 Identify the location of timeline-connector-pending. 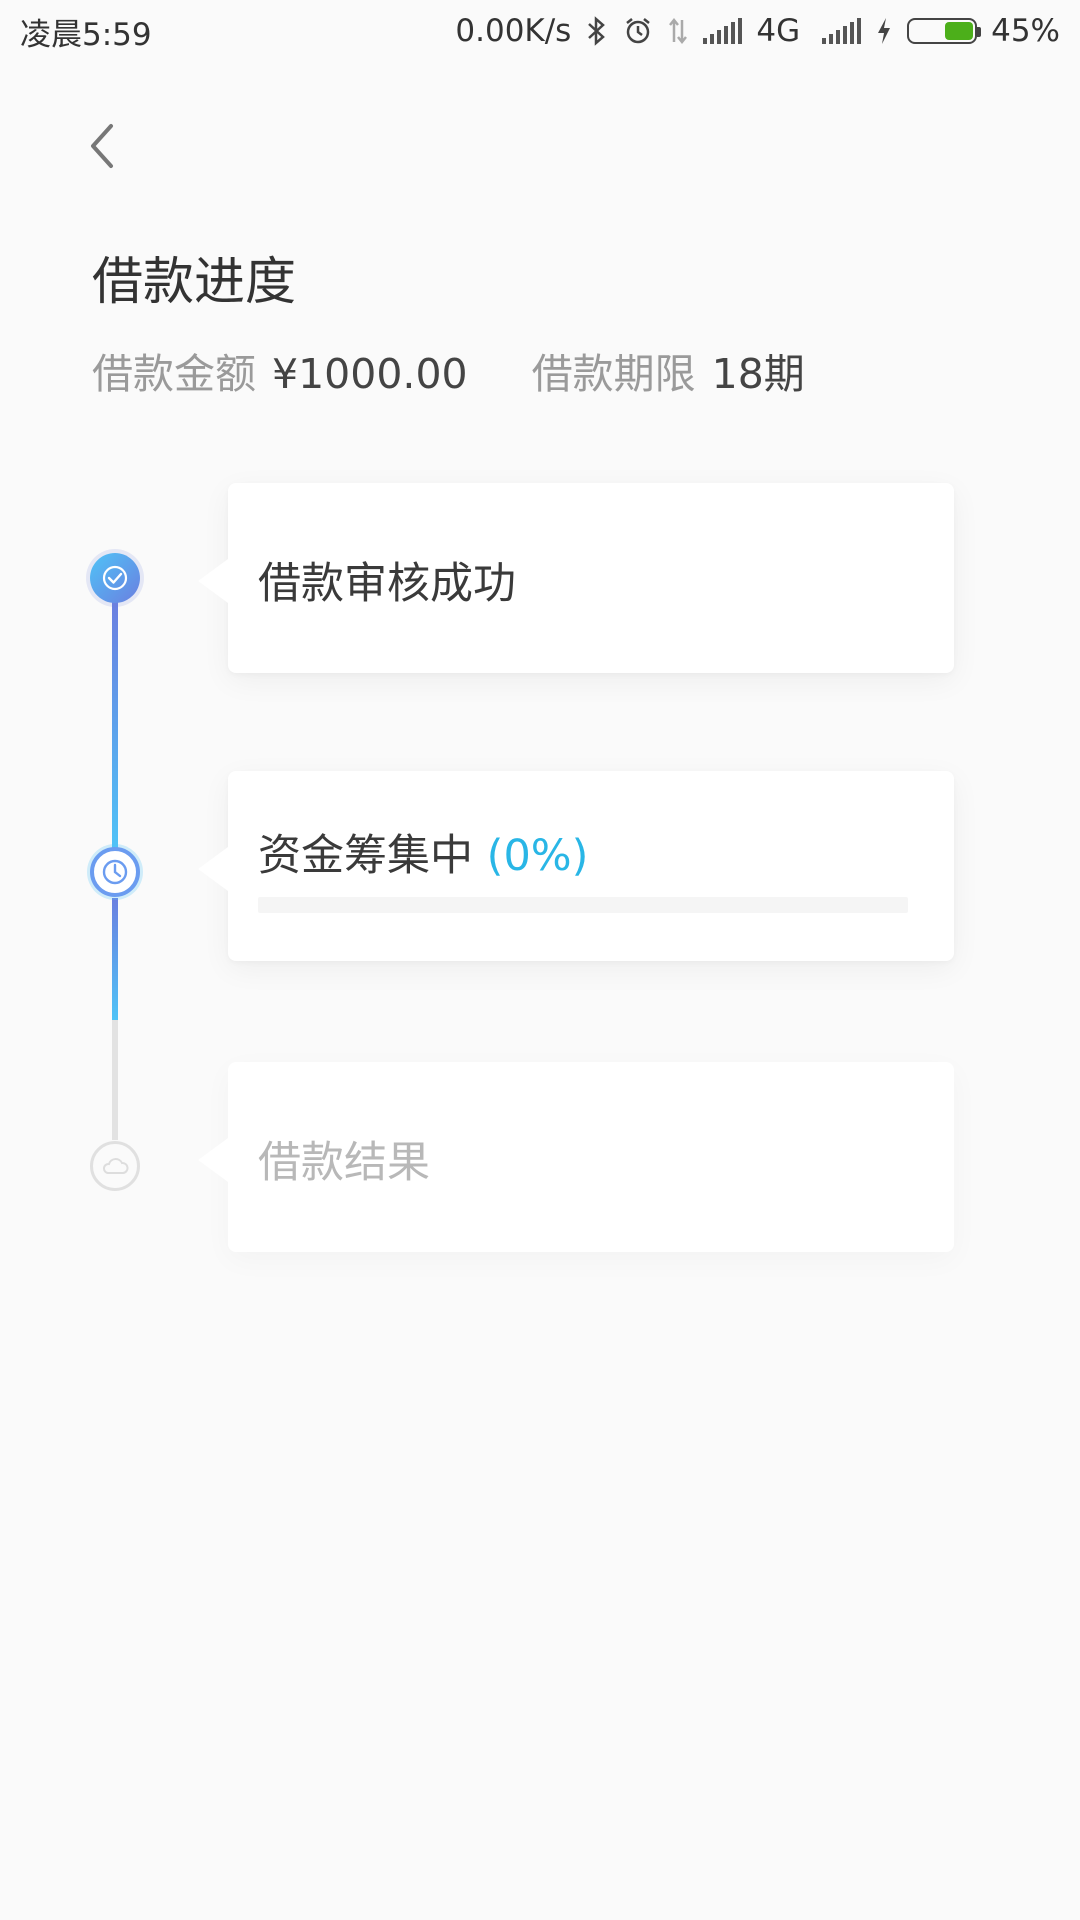
(115, 1080).